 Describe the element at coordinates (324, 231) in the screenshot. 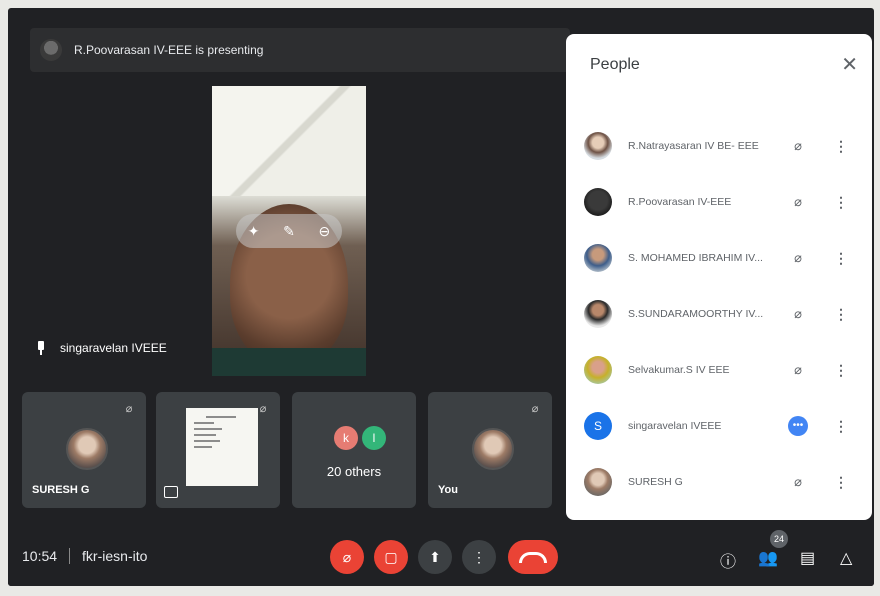

I see `remove-icon: ⊖` at that location.